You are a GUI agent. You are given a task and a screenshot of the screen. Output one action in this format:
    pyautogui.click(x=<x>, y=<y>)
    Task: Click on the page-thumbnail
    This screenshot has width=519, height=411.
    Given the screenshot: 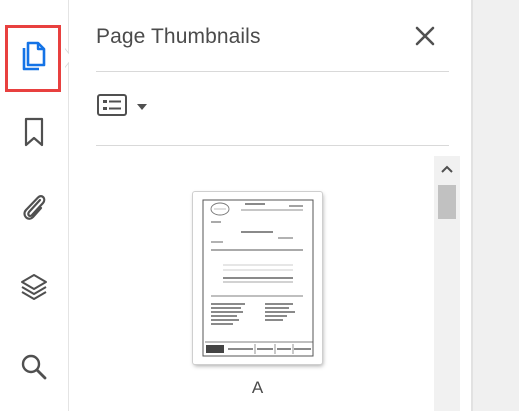 What is the action you would take?
    pyautogui.click(x=257, y=278)
    